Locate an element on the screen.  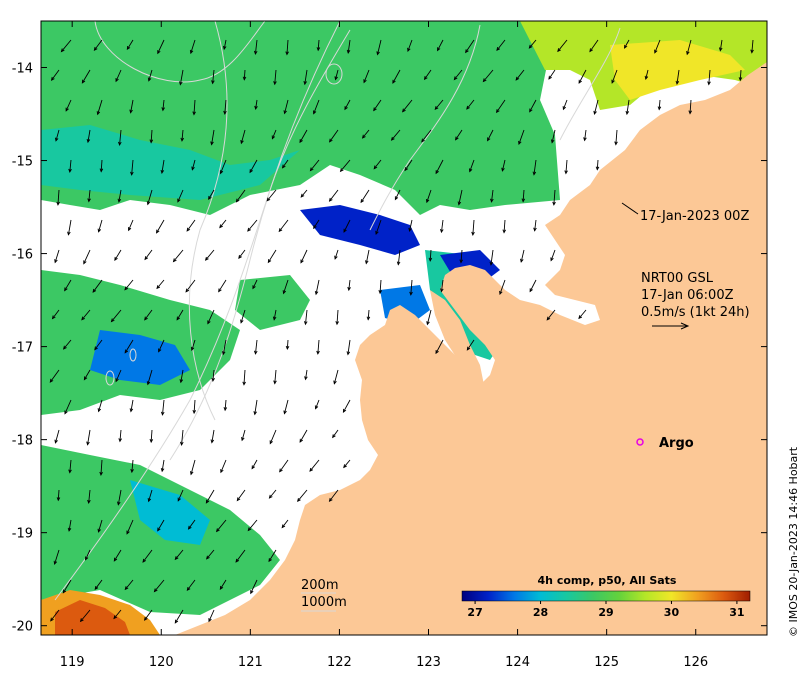
colorbar-tick-label: 27 is located at coordinates (474, 612).